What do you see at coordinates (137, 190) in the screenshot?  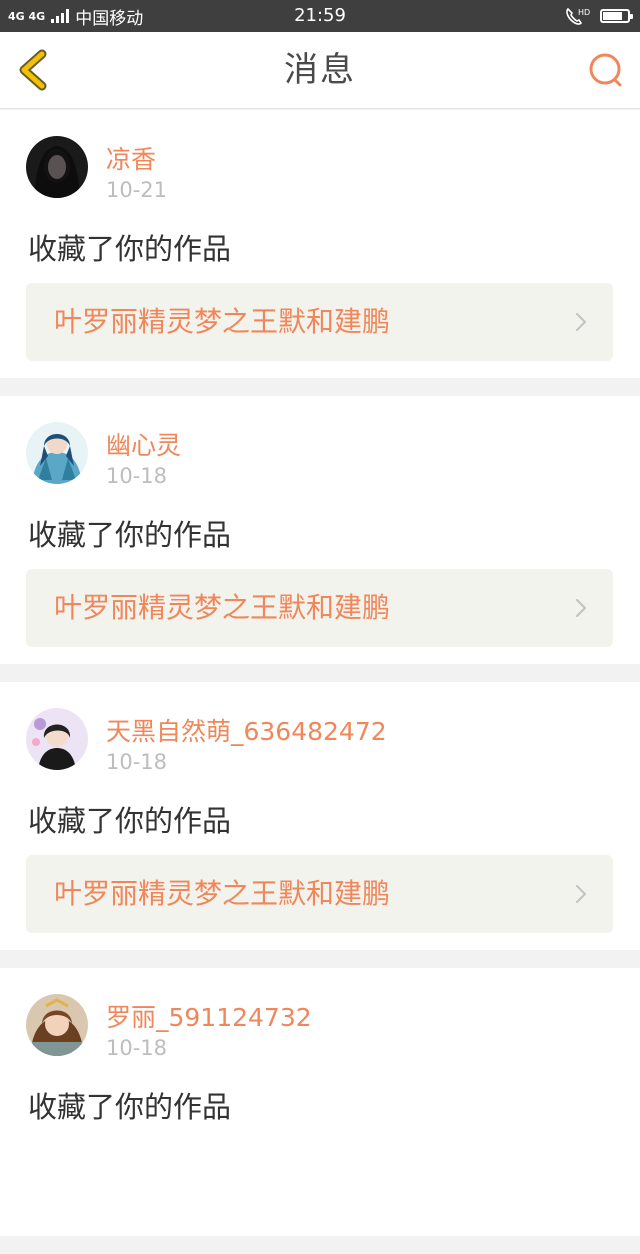 I see `message-date: 10-21` at bounding box center [137, 190].